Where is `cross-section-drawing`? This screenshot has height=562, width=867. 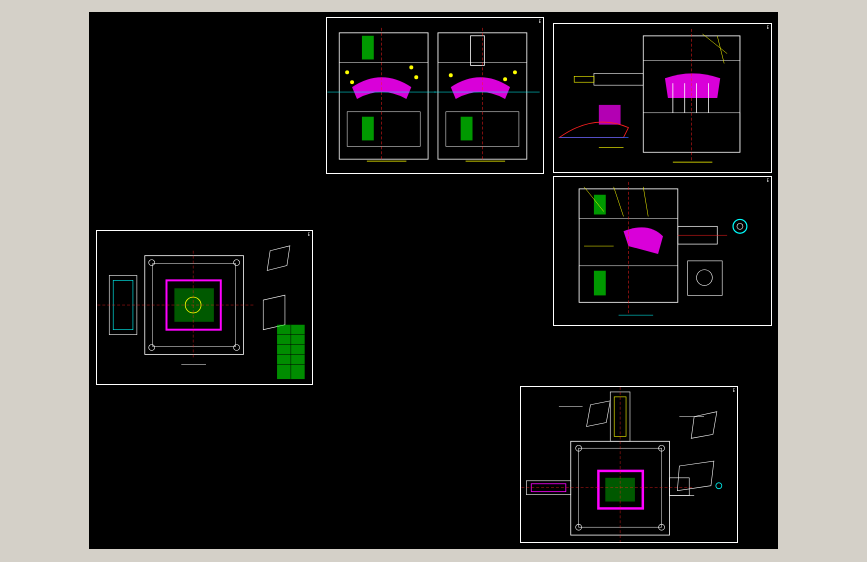 cross-section-drawing is located at coordinates (663, 248).